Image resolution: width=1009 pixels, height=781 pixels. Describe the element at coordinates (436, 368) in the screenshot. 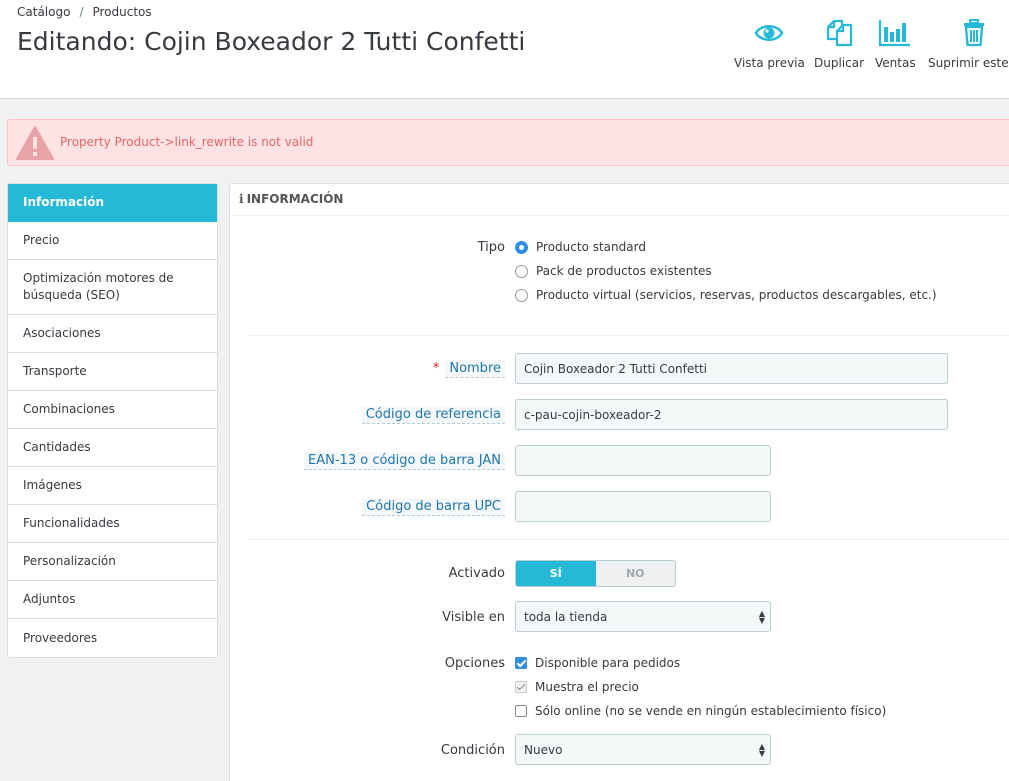

I see `required-asterisk: *` at that location.